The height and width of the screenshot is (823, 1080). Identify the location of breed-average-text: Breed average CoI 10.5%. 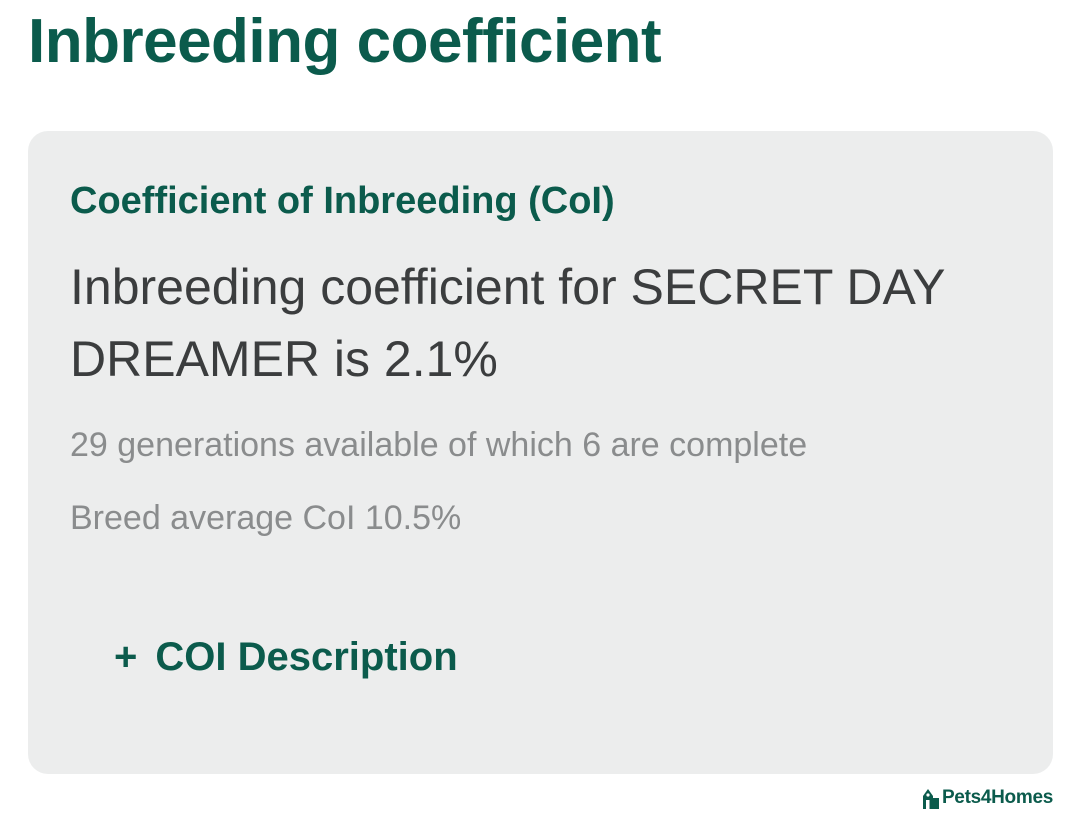
(266, 518).